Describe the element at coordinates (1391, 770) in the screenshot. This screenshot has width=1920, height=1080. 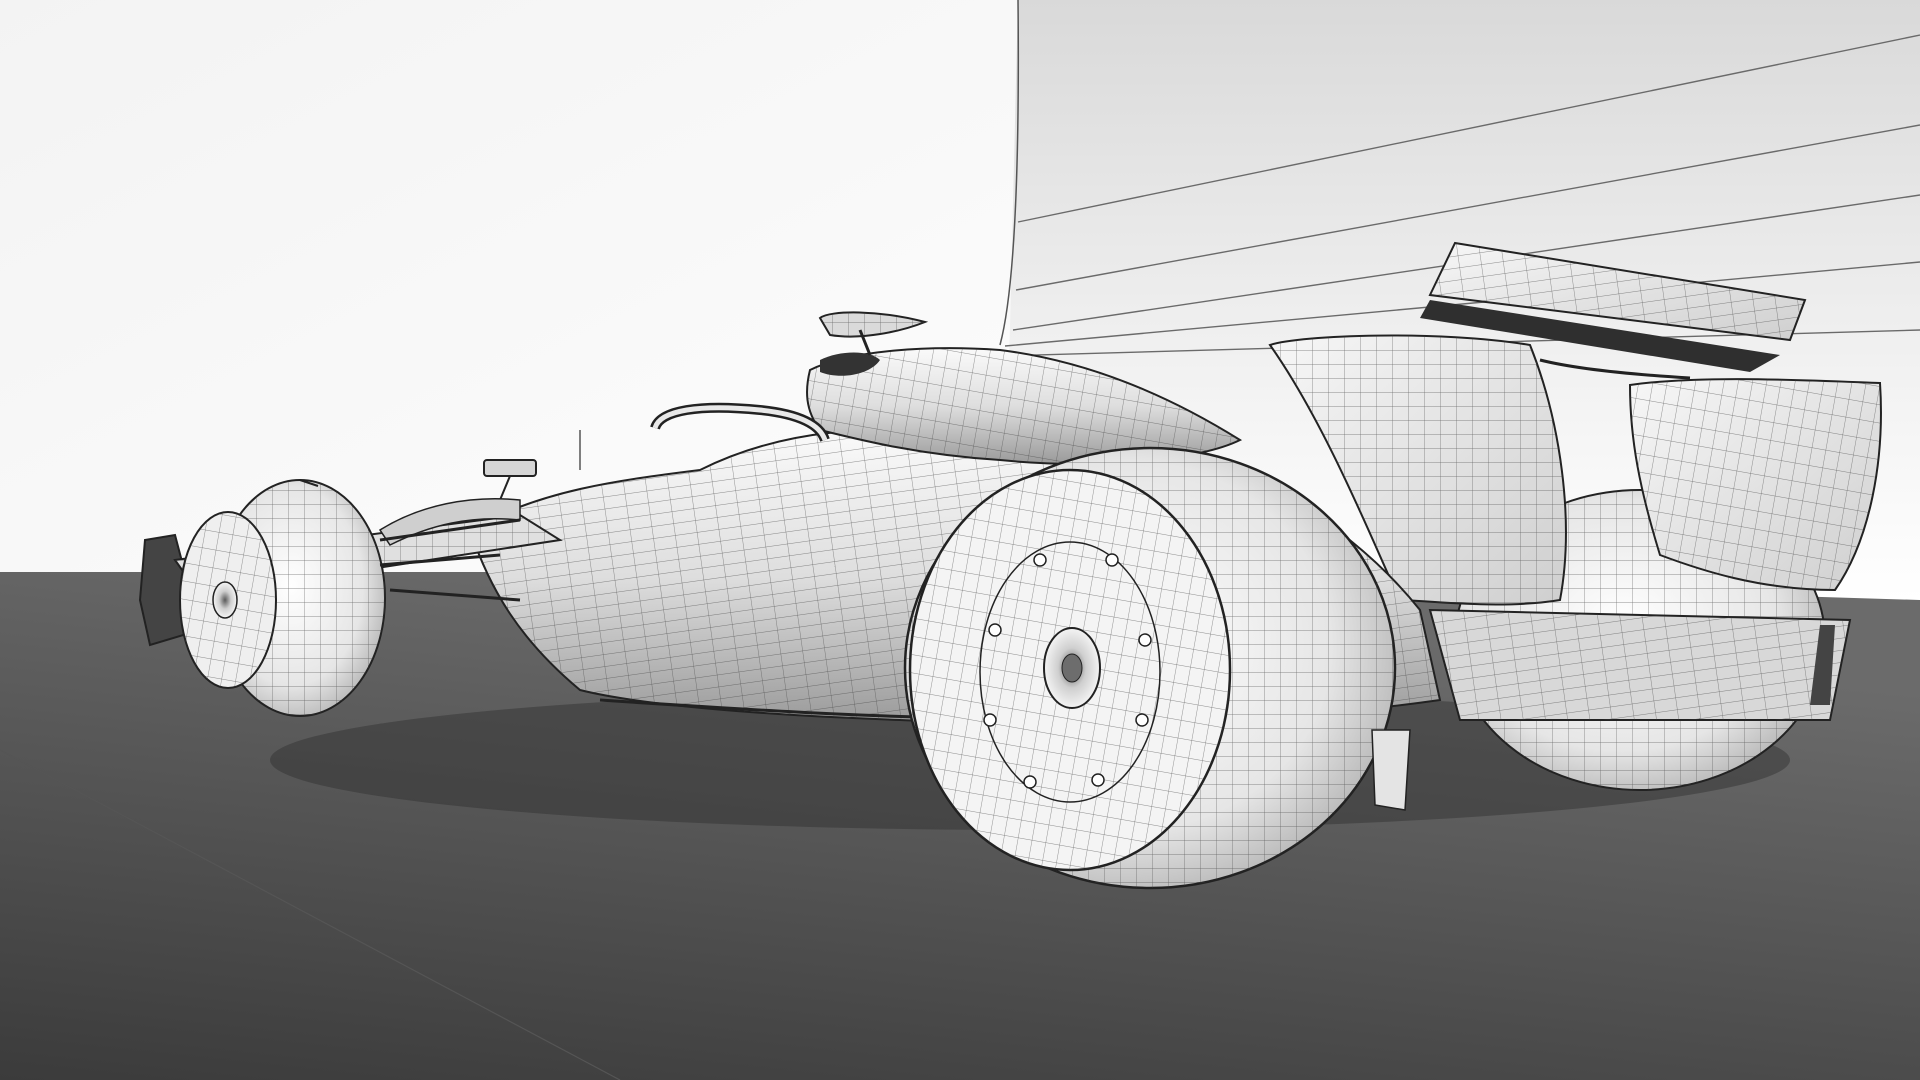
I see `rear-floor-fin` at that location.